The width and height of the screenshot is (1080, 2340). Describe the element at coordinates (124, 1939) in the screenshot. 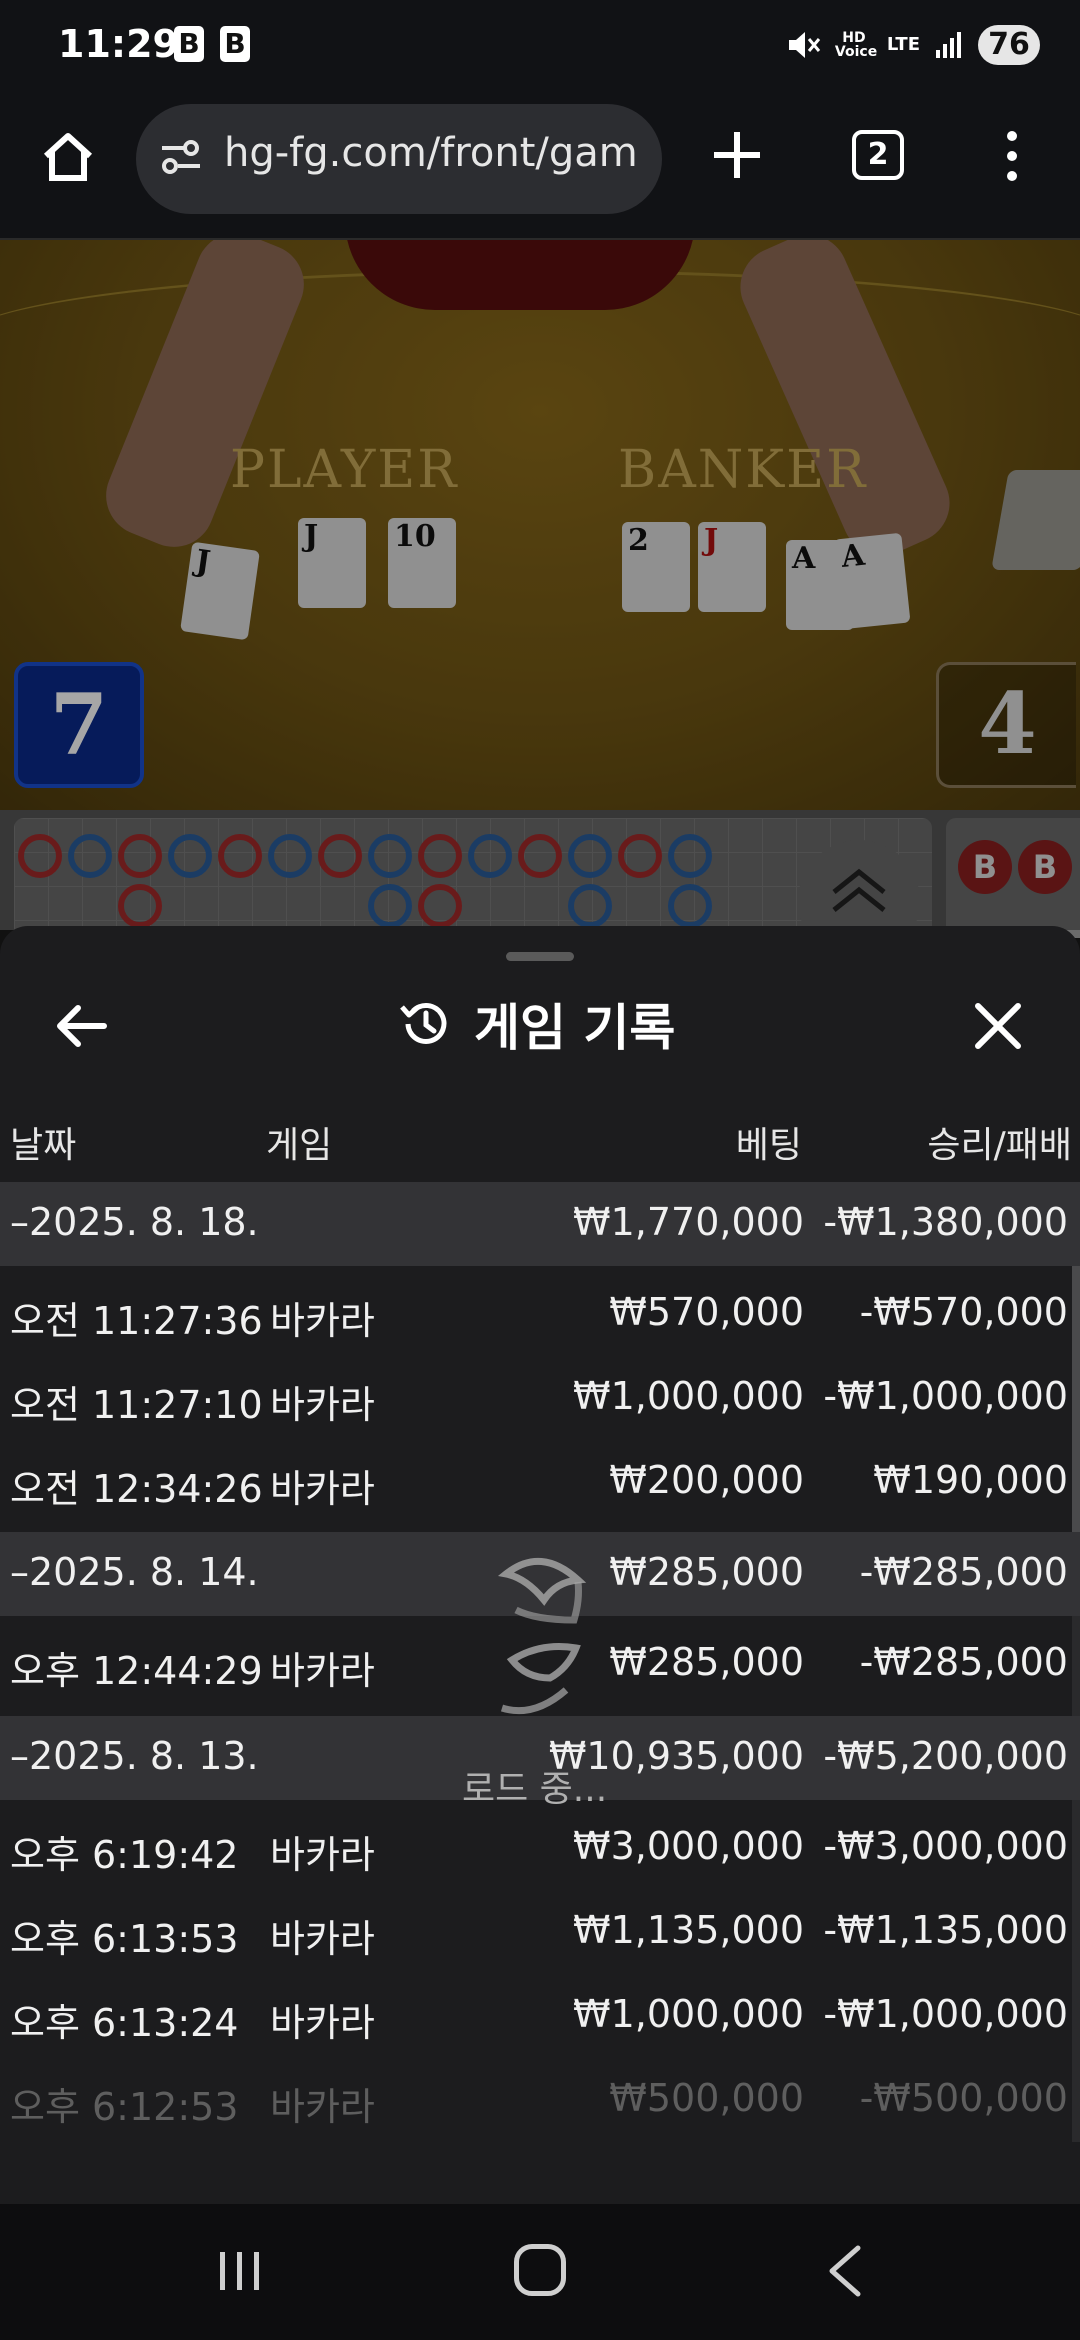

I see `row-date: 오후 6:13:53` at that location.